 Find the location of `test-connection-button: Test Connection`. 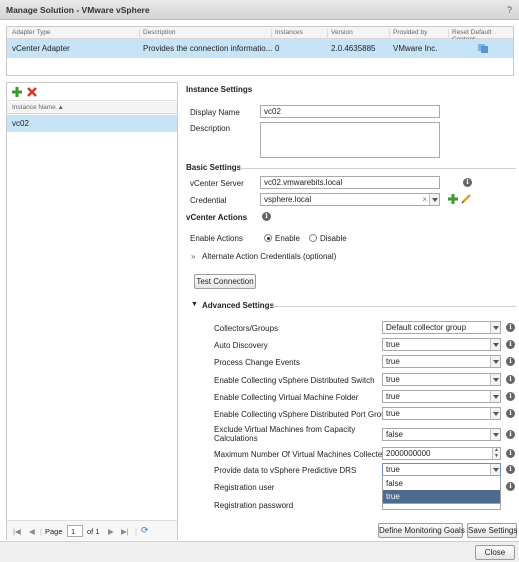

test-connection-button: Test Connection is located at coordinates (225, 281).